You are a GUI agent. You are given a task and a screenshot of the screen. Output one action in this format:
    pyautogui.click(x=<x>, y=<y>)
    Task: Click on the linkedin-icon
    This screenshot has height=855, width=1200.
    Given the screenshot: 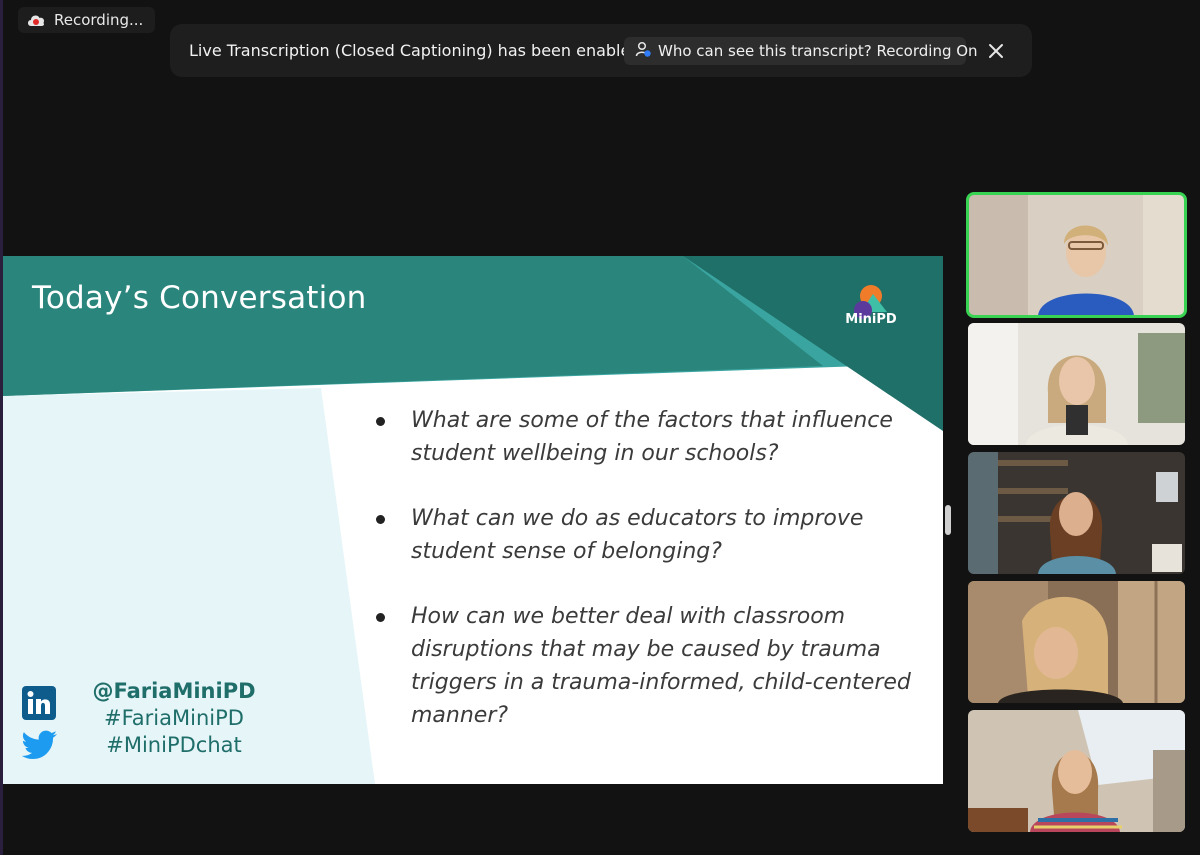 What is the action you would take?
    pyautogui.click(x=39, y=703)
    